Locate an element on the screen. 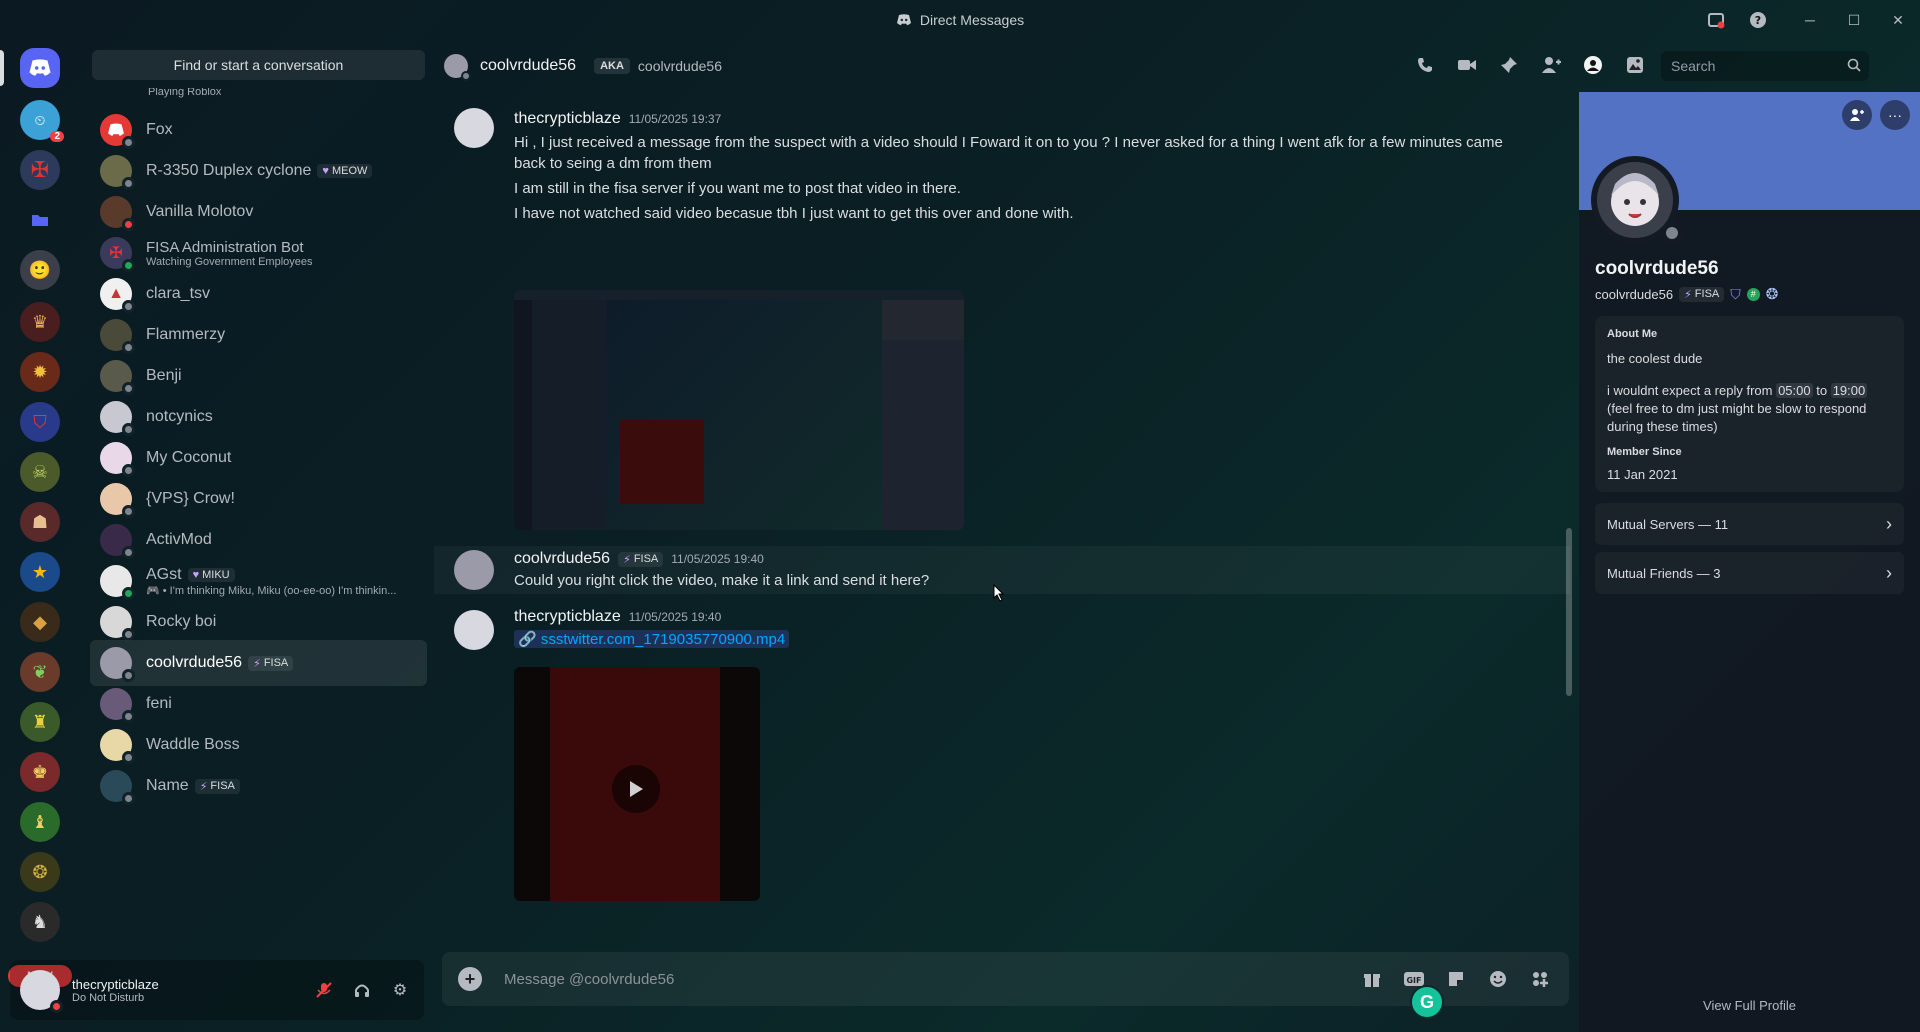 The width and height of the screenshot is (1920, 1032). server-icon-17: ♞ is located at coordinates (40, 922).